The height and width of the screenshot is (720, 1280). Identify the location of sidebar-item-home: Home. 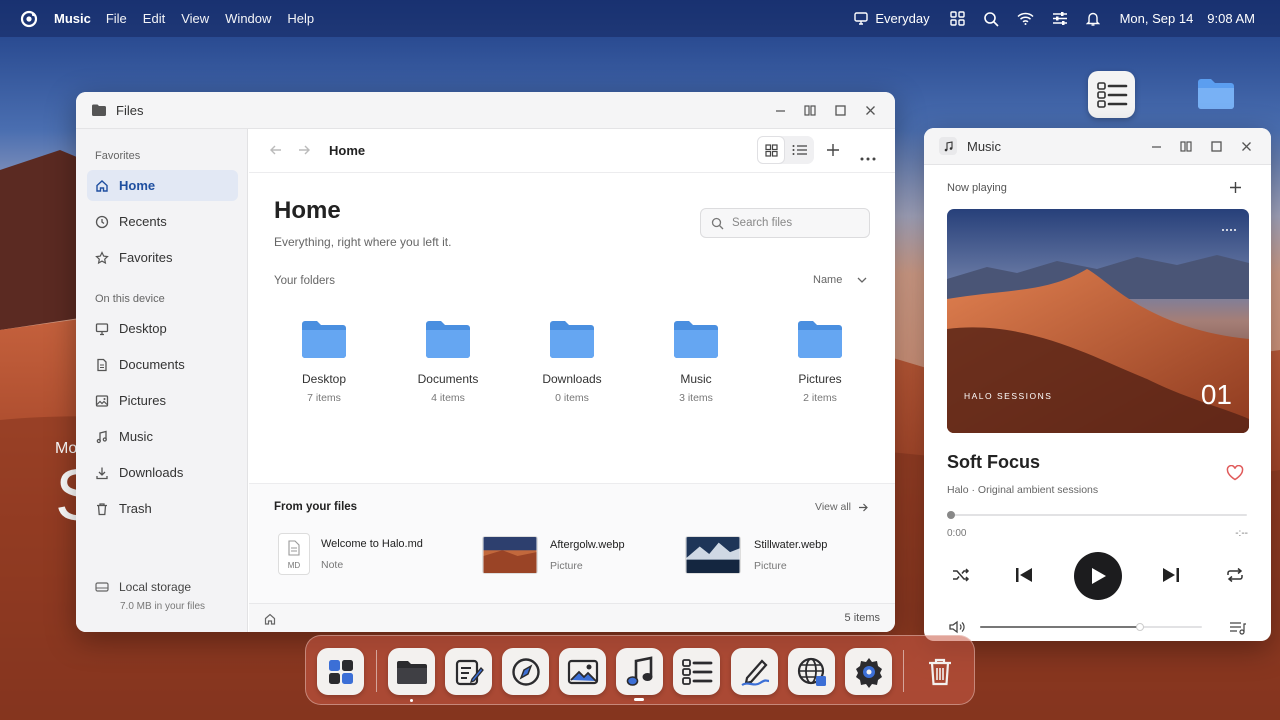
(162, 185).